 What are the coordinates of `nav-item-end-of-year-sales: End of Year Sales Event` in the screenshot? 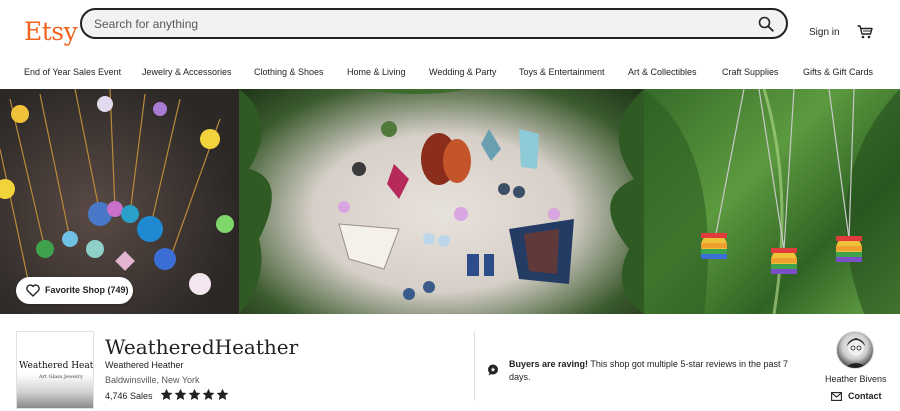 It's located at (72, 72).